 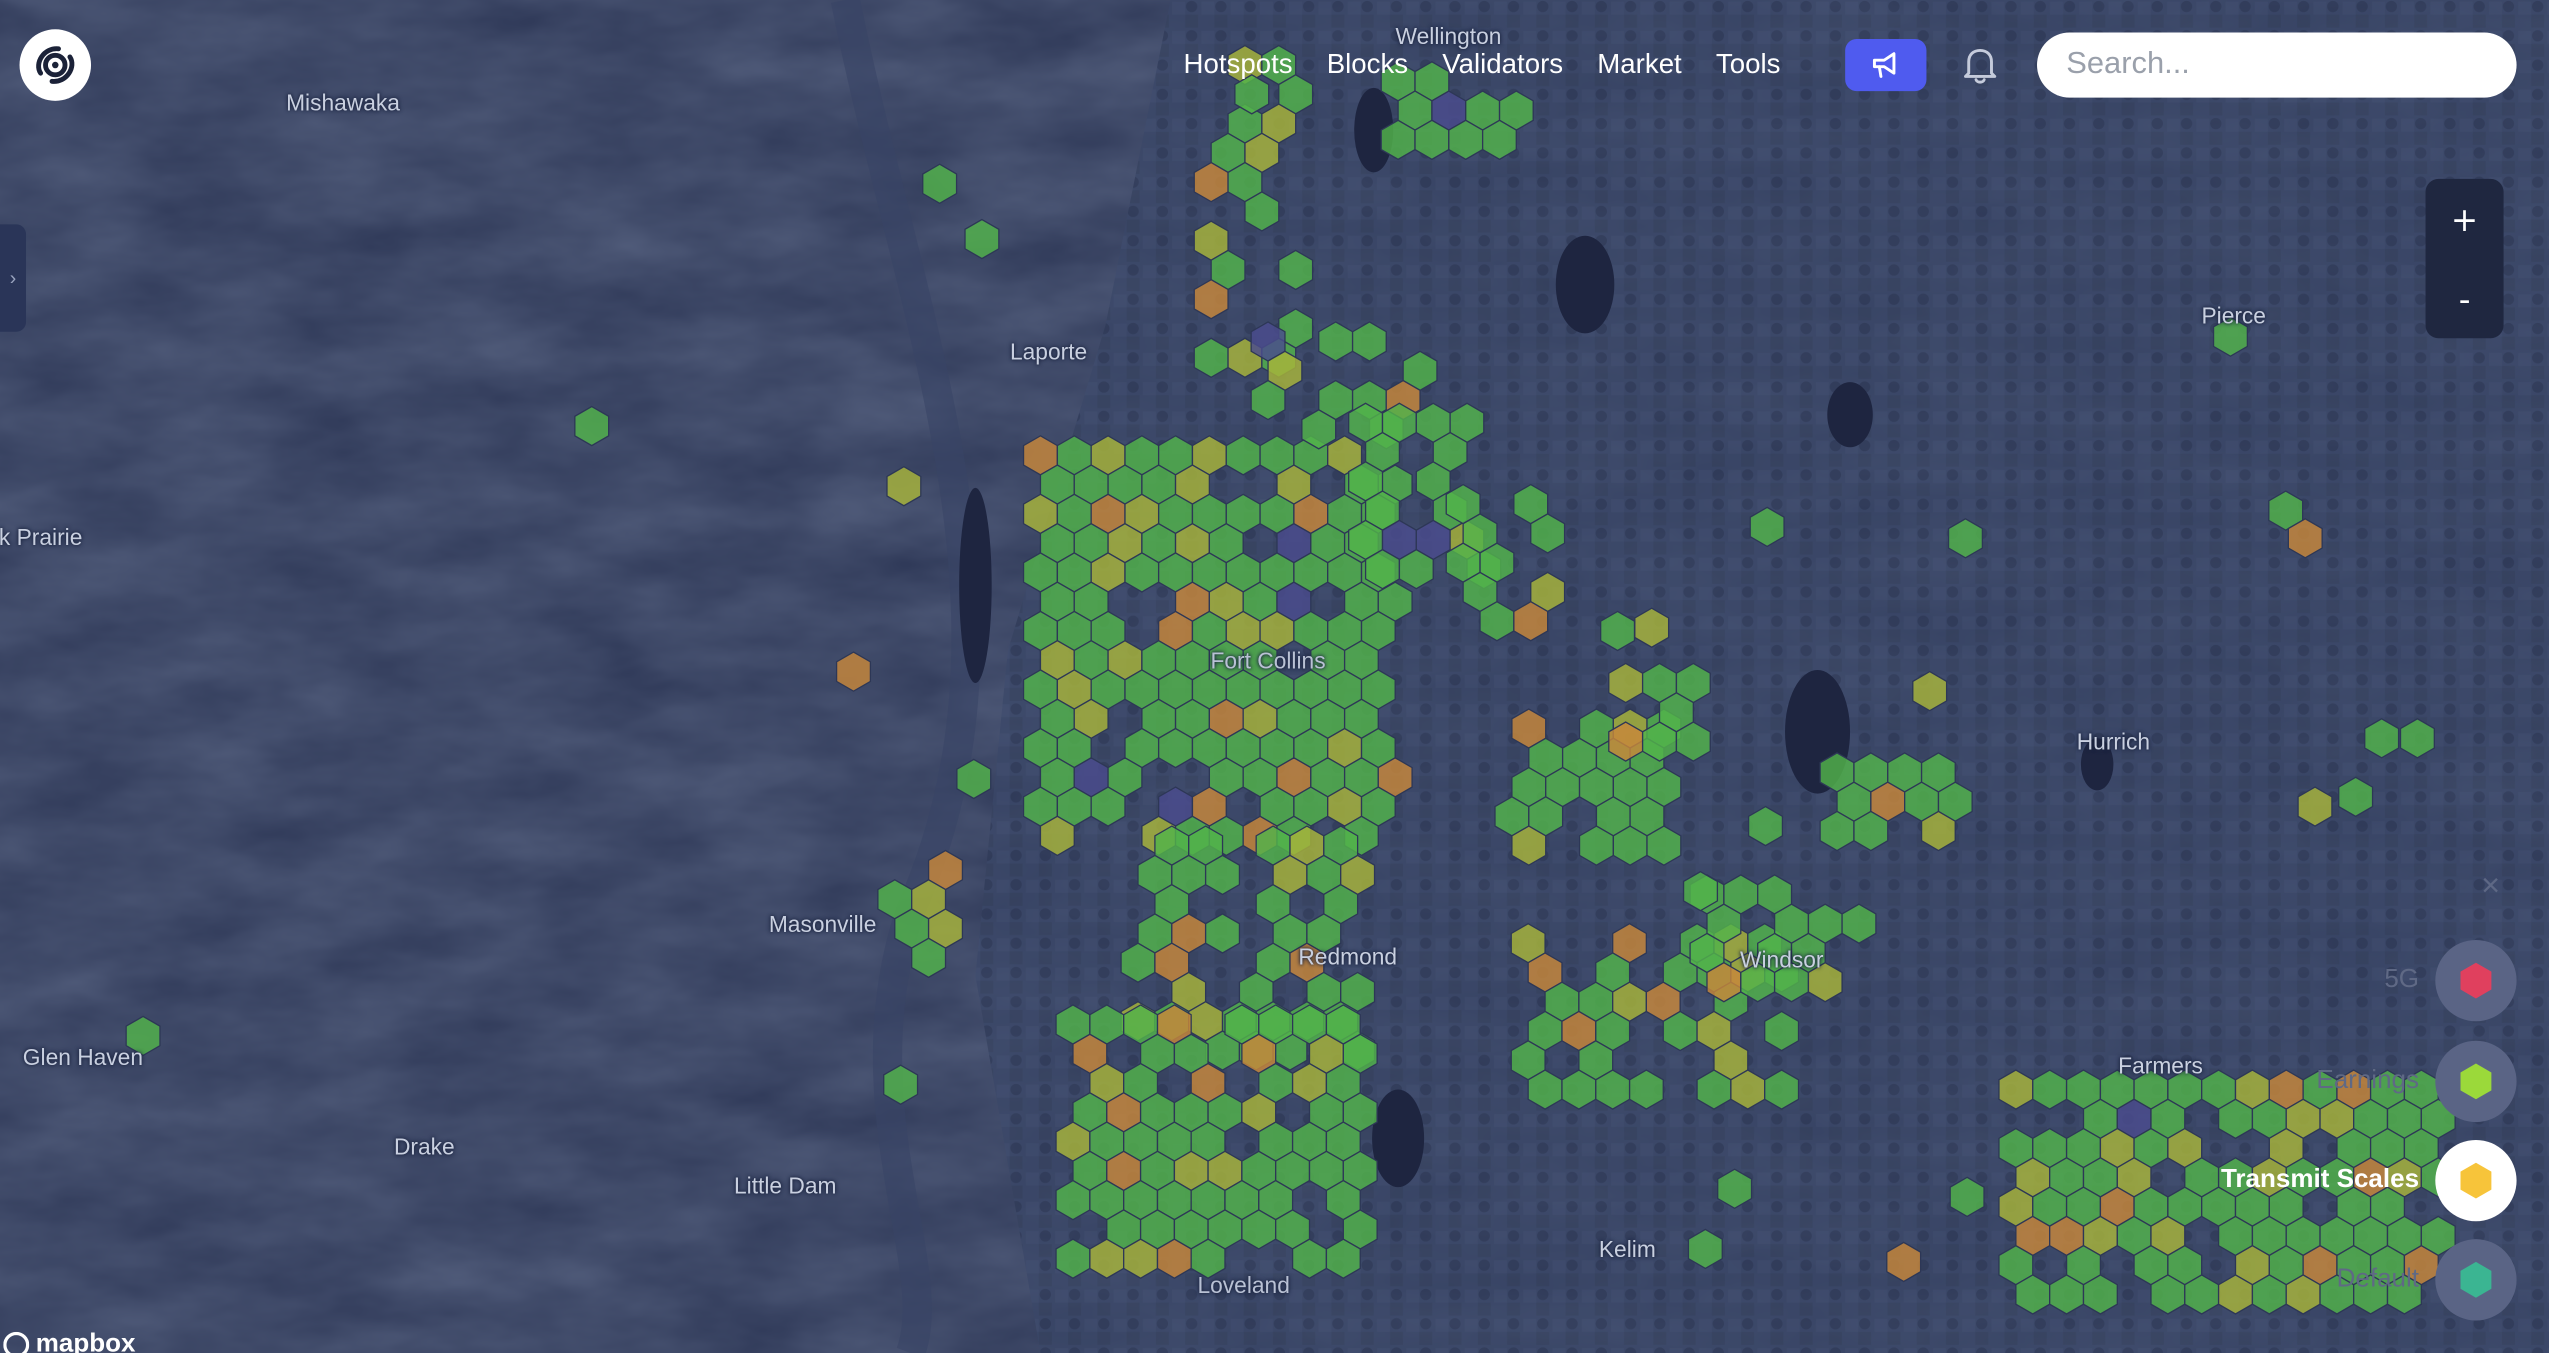 I want to click on layer-label: Transmit Scales, so click(x=2320, y=1179).